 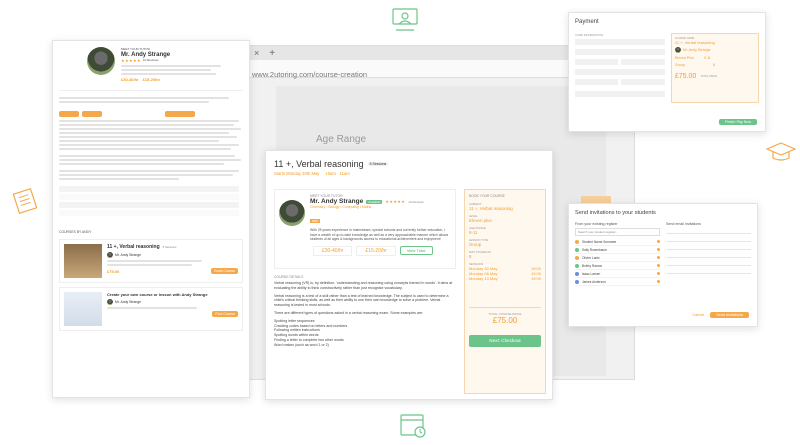 I want to click on course-thumbnail, so click(x=83, y=261).